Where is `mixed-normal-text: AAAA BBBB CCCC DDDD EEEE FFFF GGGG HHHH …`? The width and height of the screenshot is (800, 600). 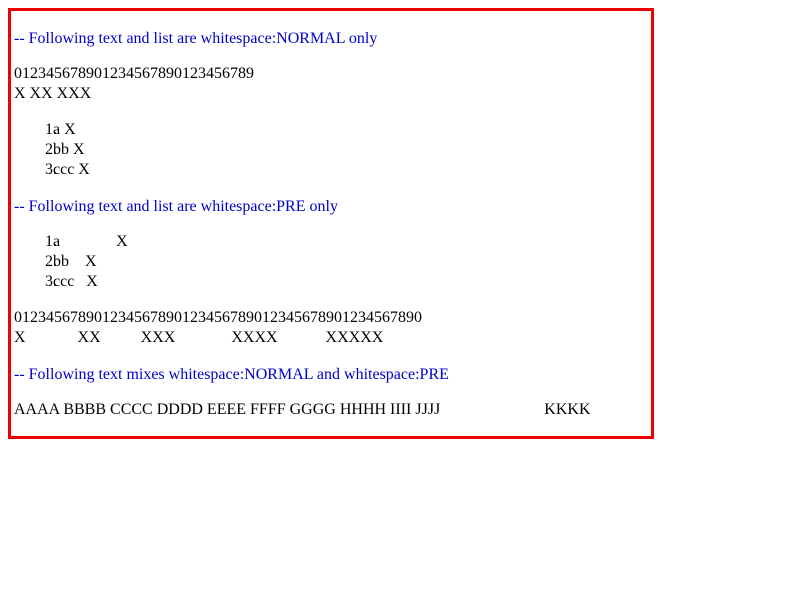
mixed-normal-text: AAAA BBBB CCCC DDDD EEEE FFFF GGGG HHHH … is located at coordinates (227, 409).